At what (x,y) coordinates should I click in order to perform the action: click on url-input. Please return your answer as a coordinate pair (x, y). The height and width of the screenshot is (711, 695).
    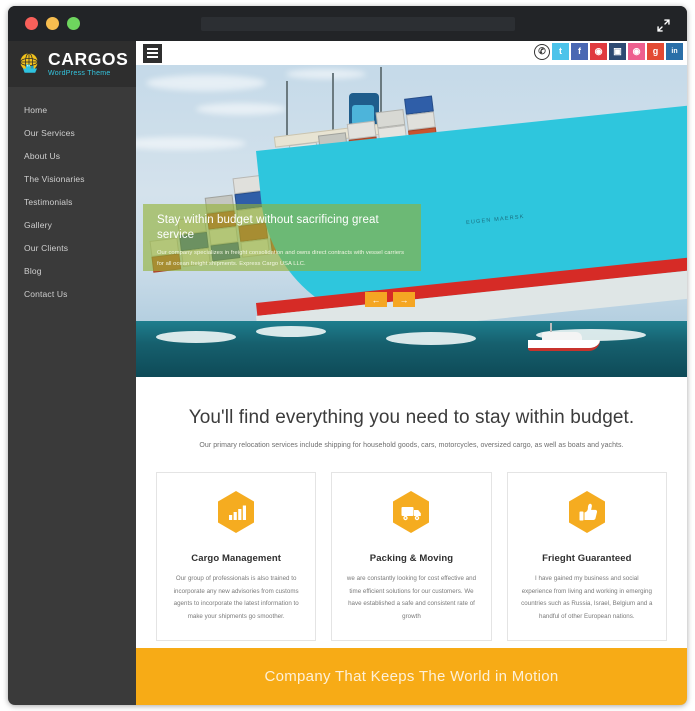
    Looking at the image, I should click on (358, 24).